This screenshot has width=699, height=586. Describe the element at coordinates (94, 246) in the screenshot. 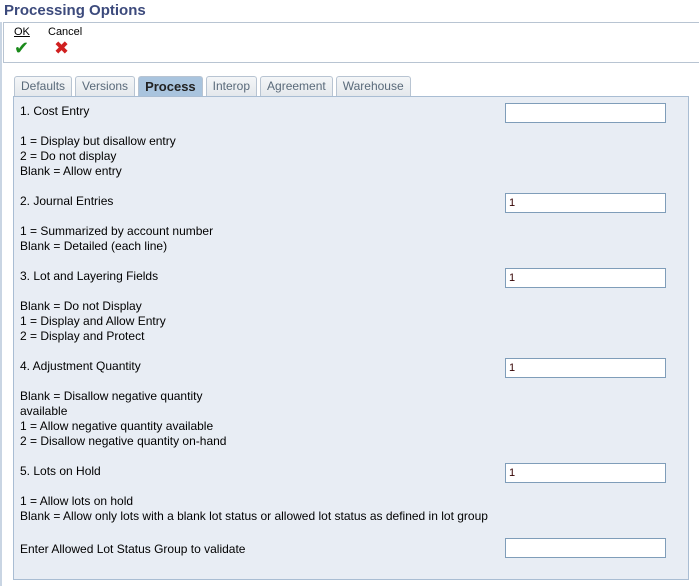

I see `option-help: Blank = Detailed (each line)` at that location.